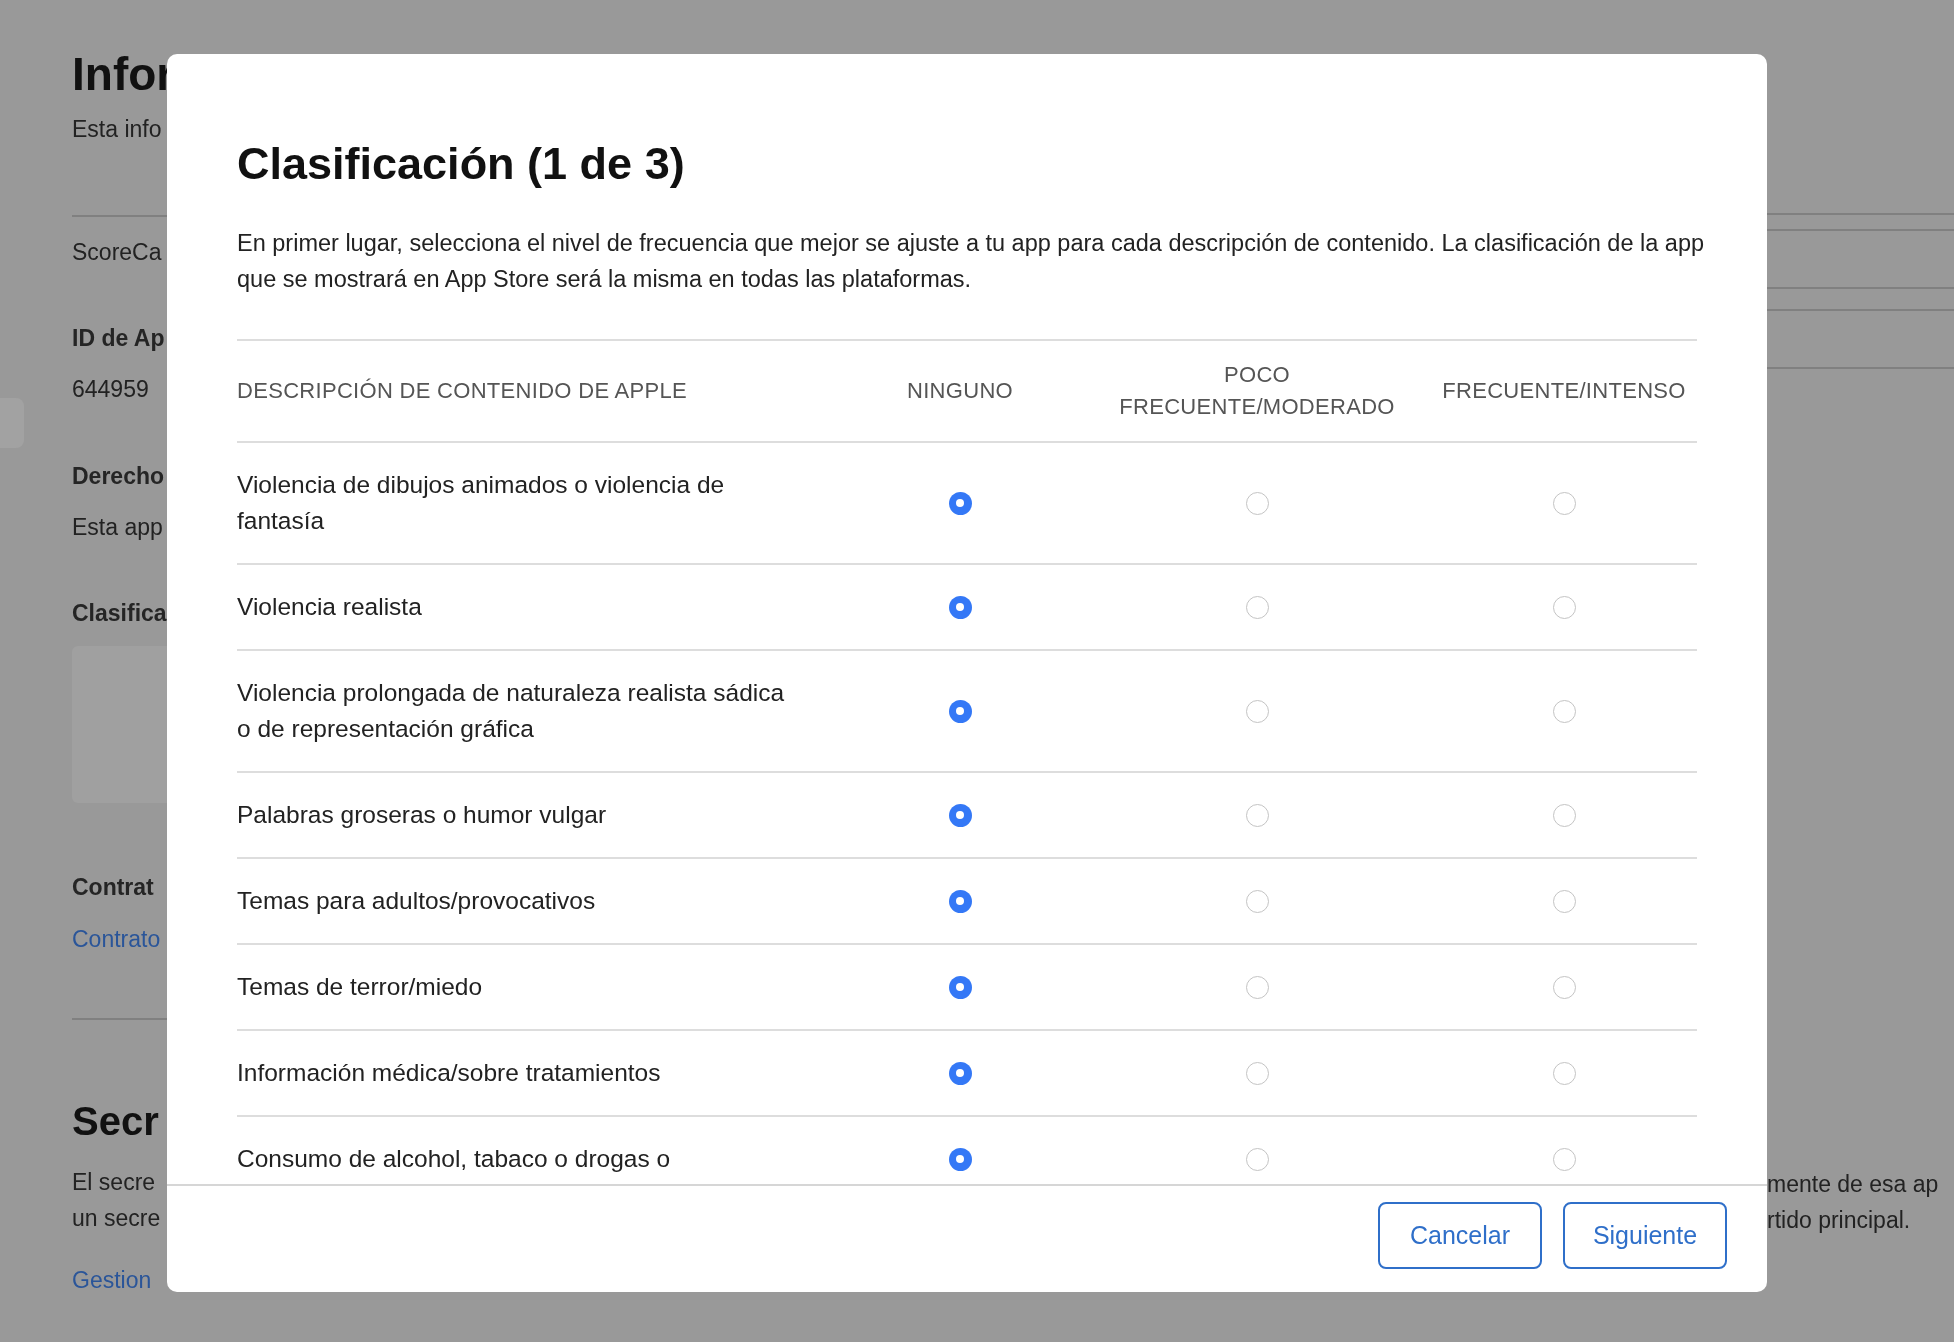  I want to click on section-text: El secre, so click(114, 1182).